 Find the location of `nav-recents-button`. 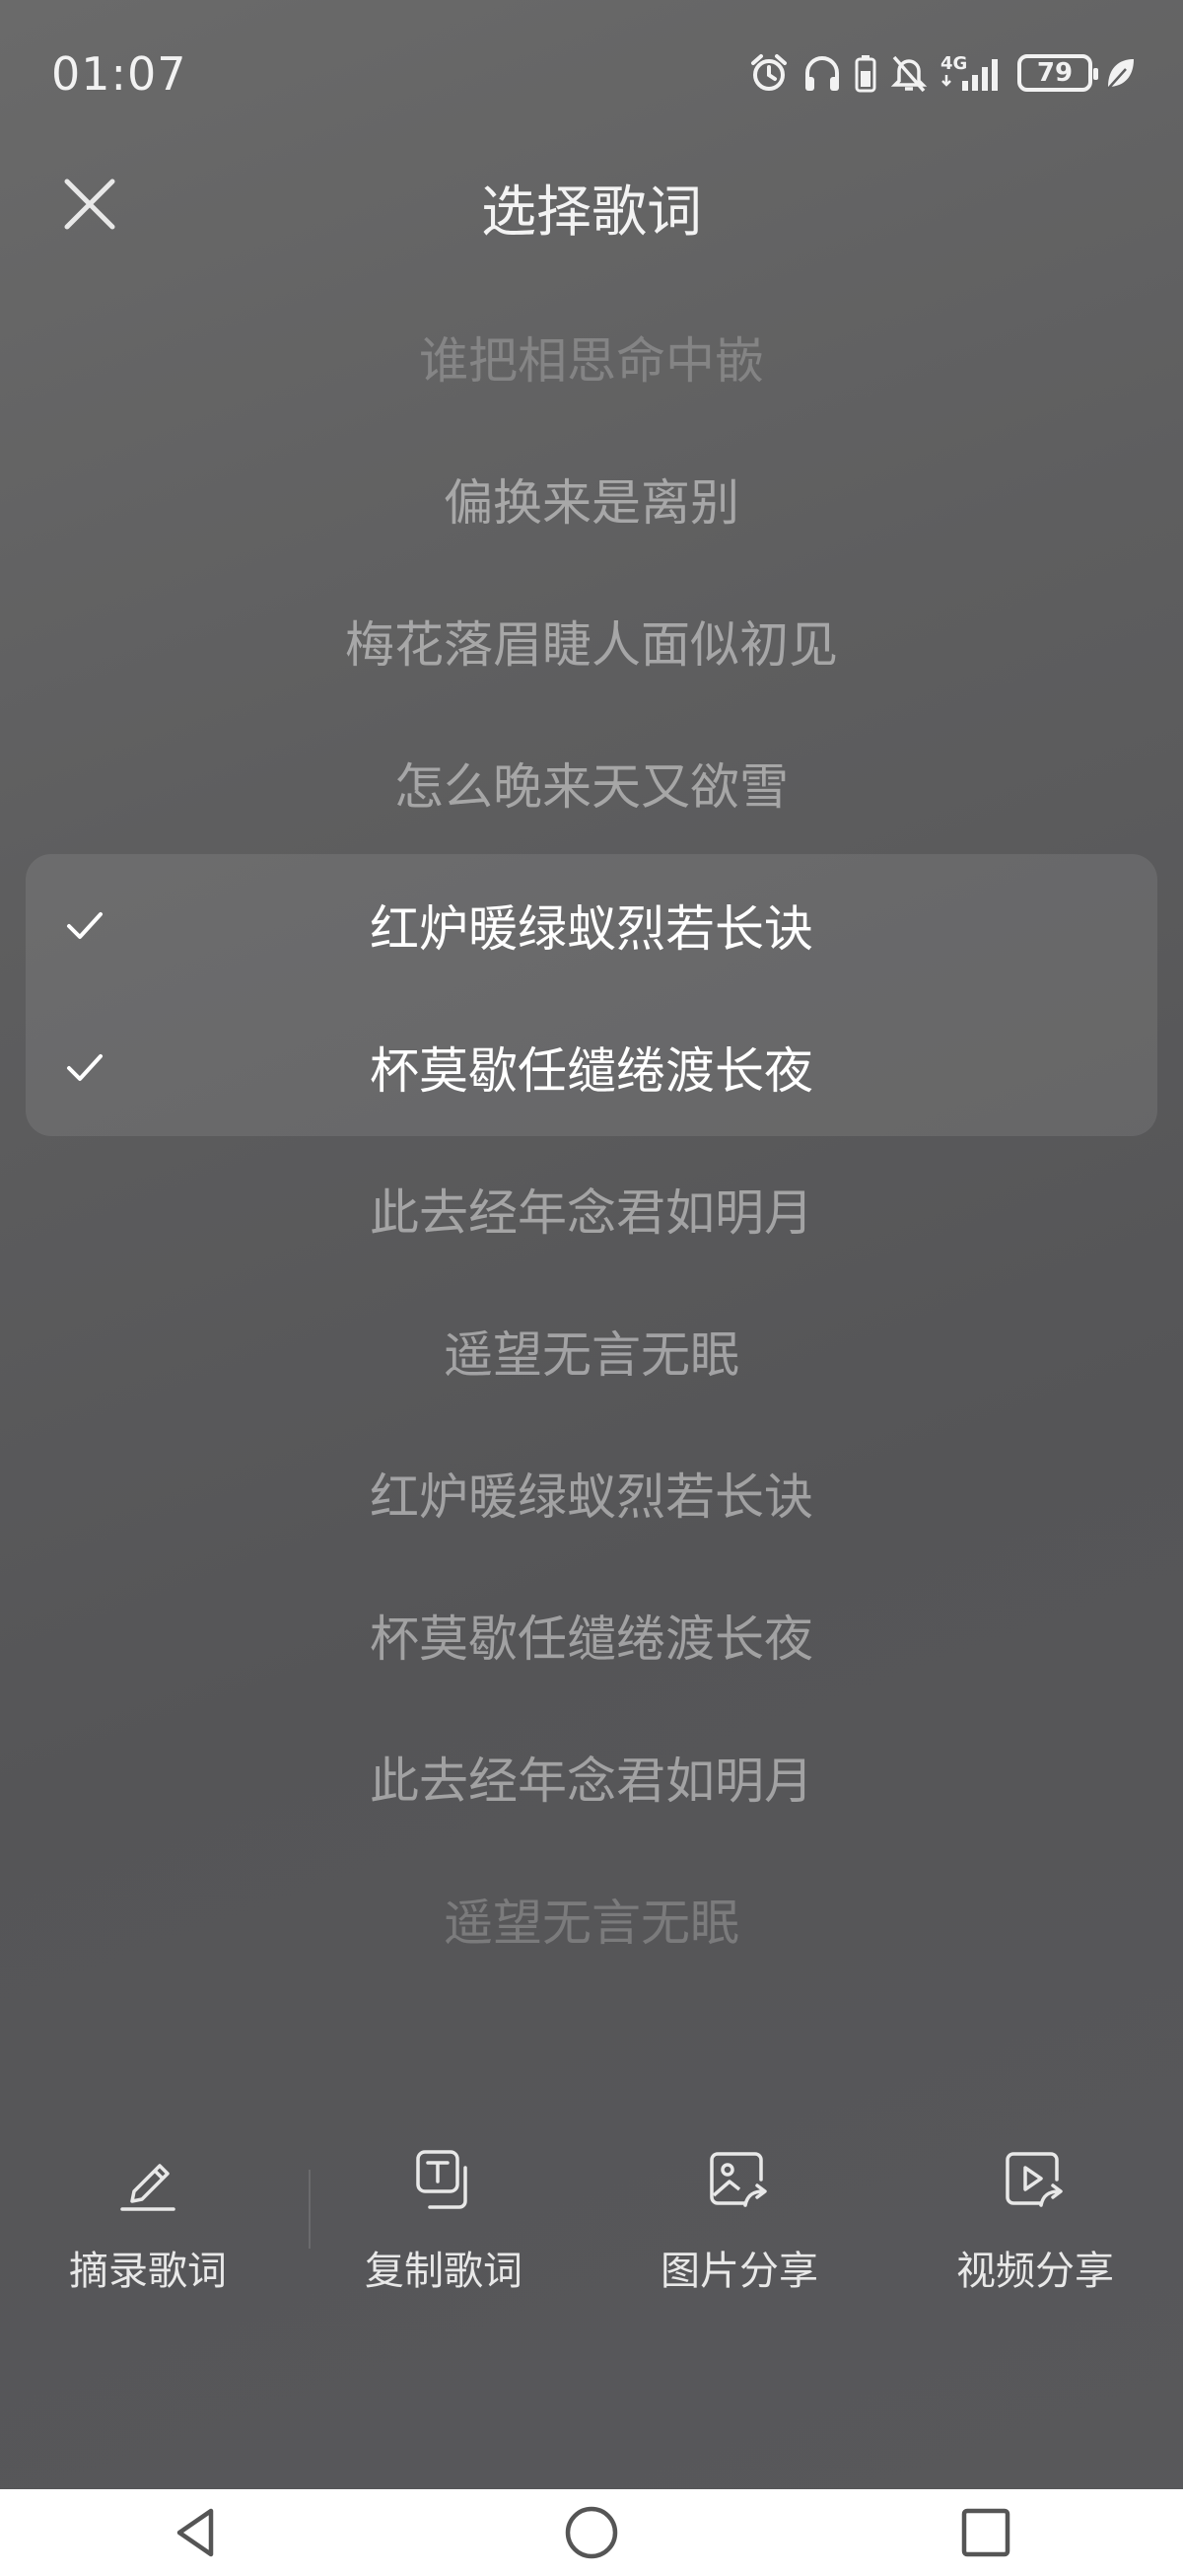

nav-recents-button is located at coordinates (985, 2532).